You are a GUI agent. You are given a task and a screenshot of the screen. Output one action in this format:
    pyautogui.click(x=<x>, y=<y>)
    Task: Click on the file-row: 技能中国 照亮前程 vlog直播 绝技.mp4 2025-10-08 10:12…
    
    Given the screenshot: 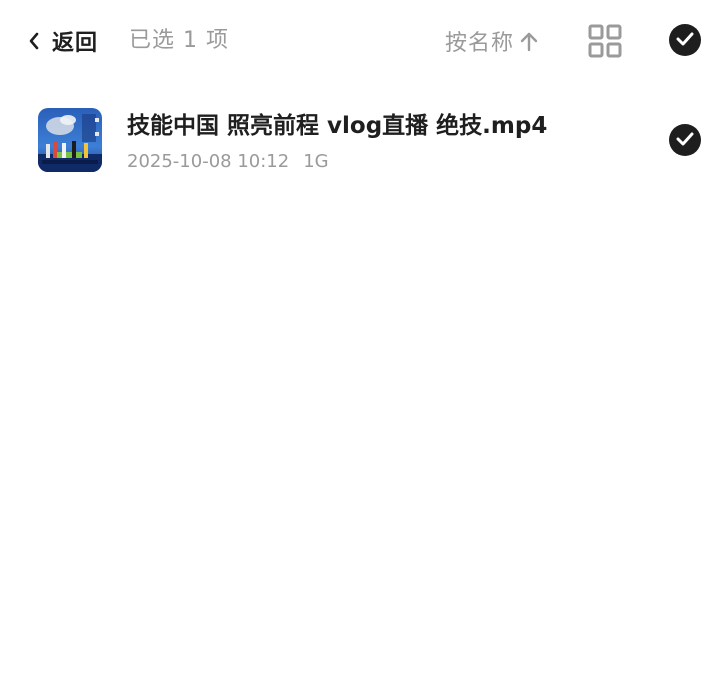 What is the action you would take?
    pyautogui.click(x=356, y=141)
    